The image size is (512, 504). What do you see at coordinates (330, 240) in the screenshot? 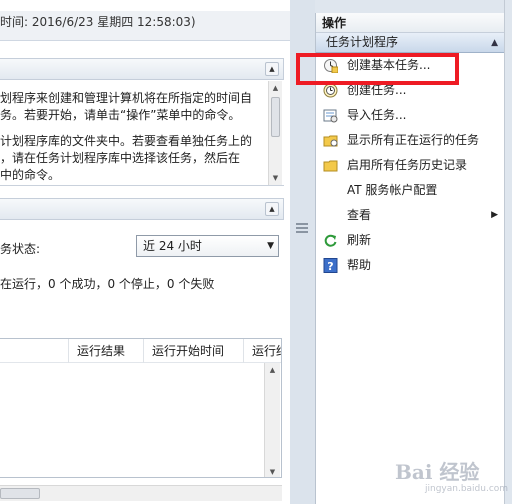
I see `refresh-icon` at bounding box center [330, 240].